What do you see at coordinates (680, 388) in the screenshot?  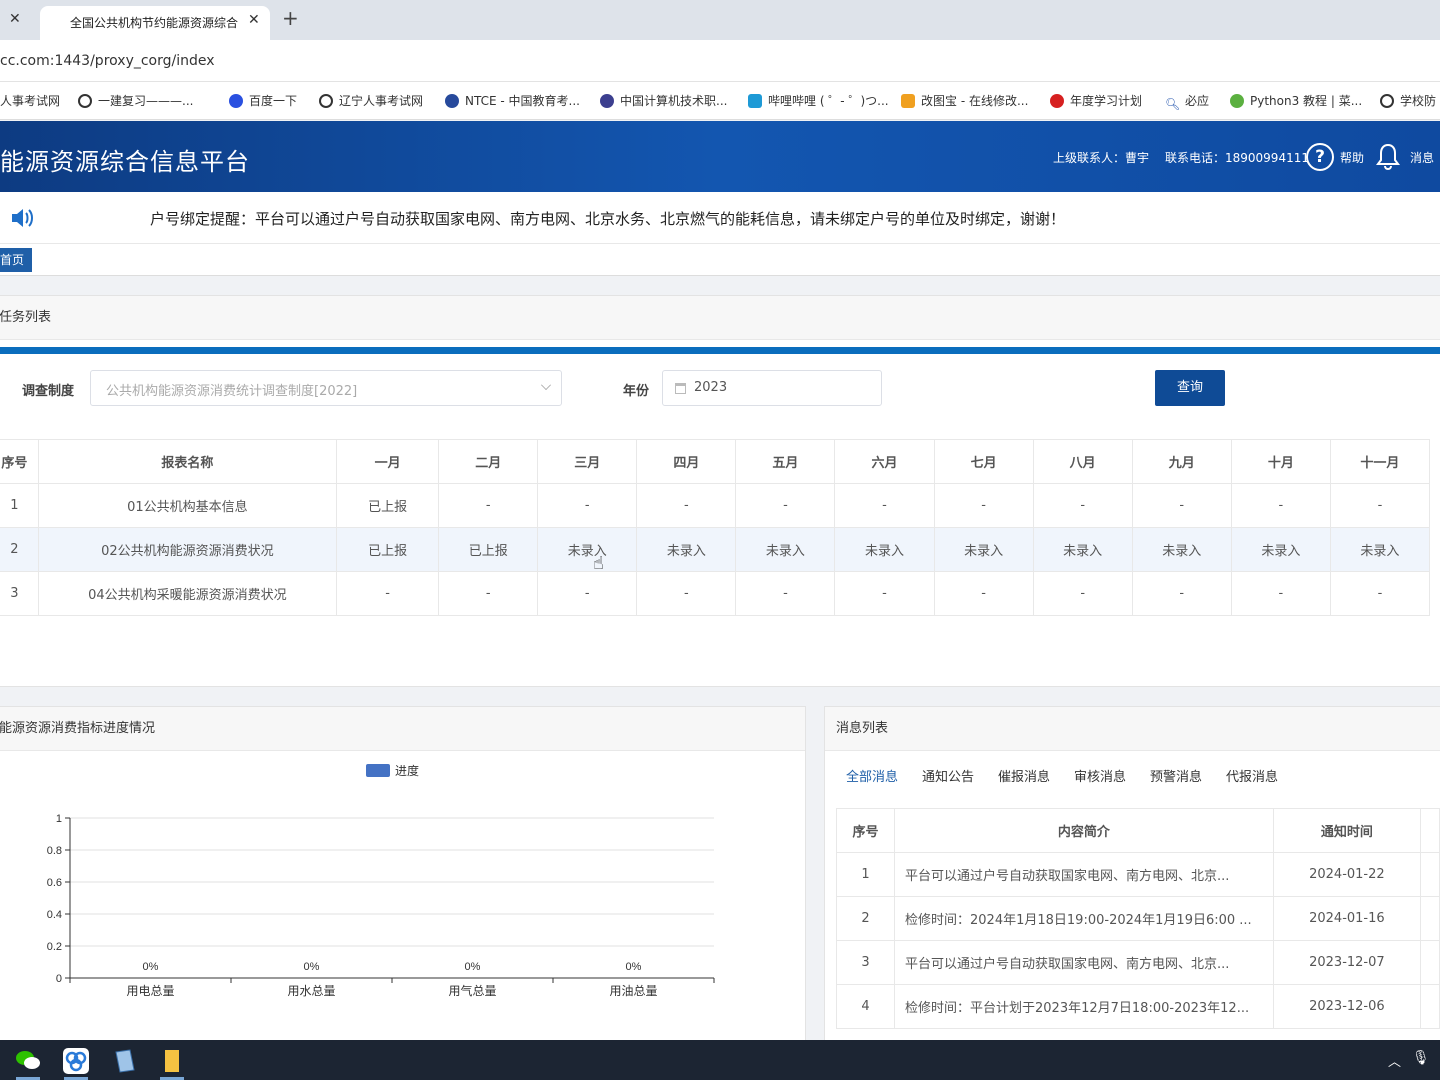 I see `calendar-icon` at bounding box center [680, 388].